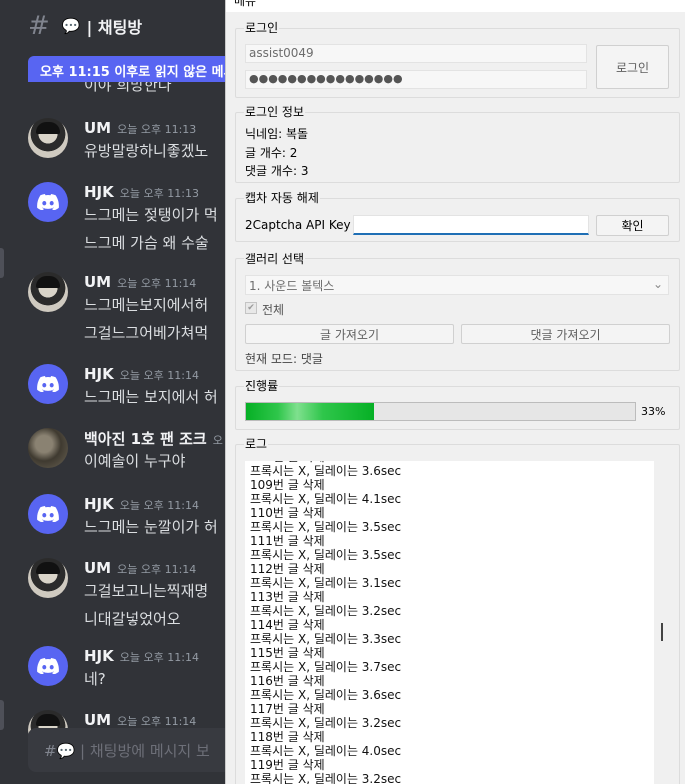 Image resolution: width=685 pixels, height=784 pixels. I want to click on log-line: 110번 글 삭제, so click(287, 513).